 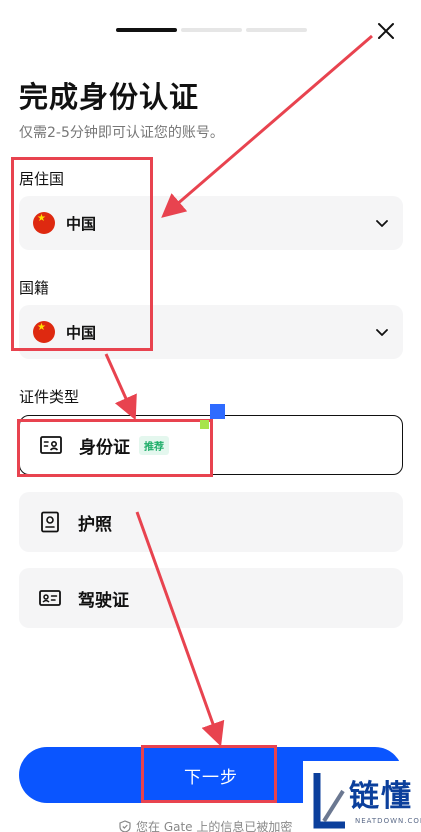 I want to click on watermark-subtext: NEATDOWN.COM, so click(x=388, y=821).